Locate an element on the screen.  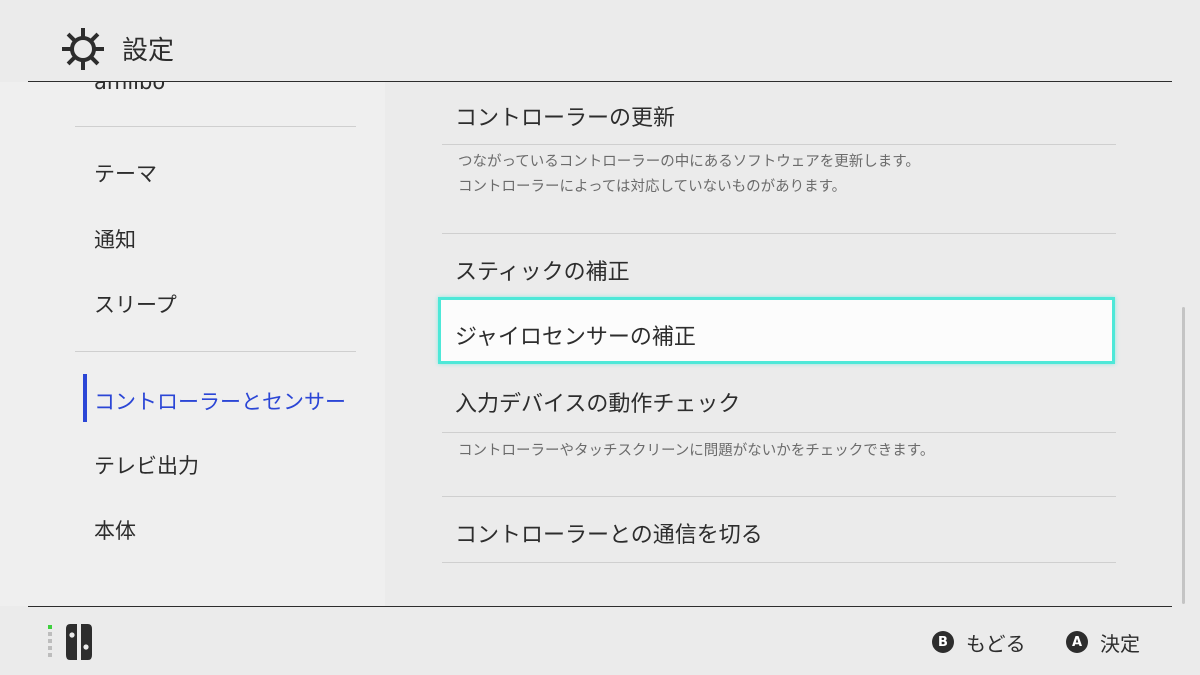
option-update-controllers: コントローラーの更新 is located at coordinates (565, 116).